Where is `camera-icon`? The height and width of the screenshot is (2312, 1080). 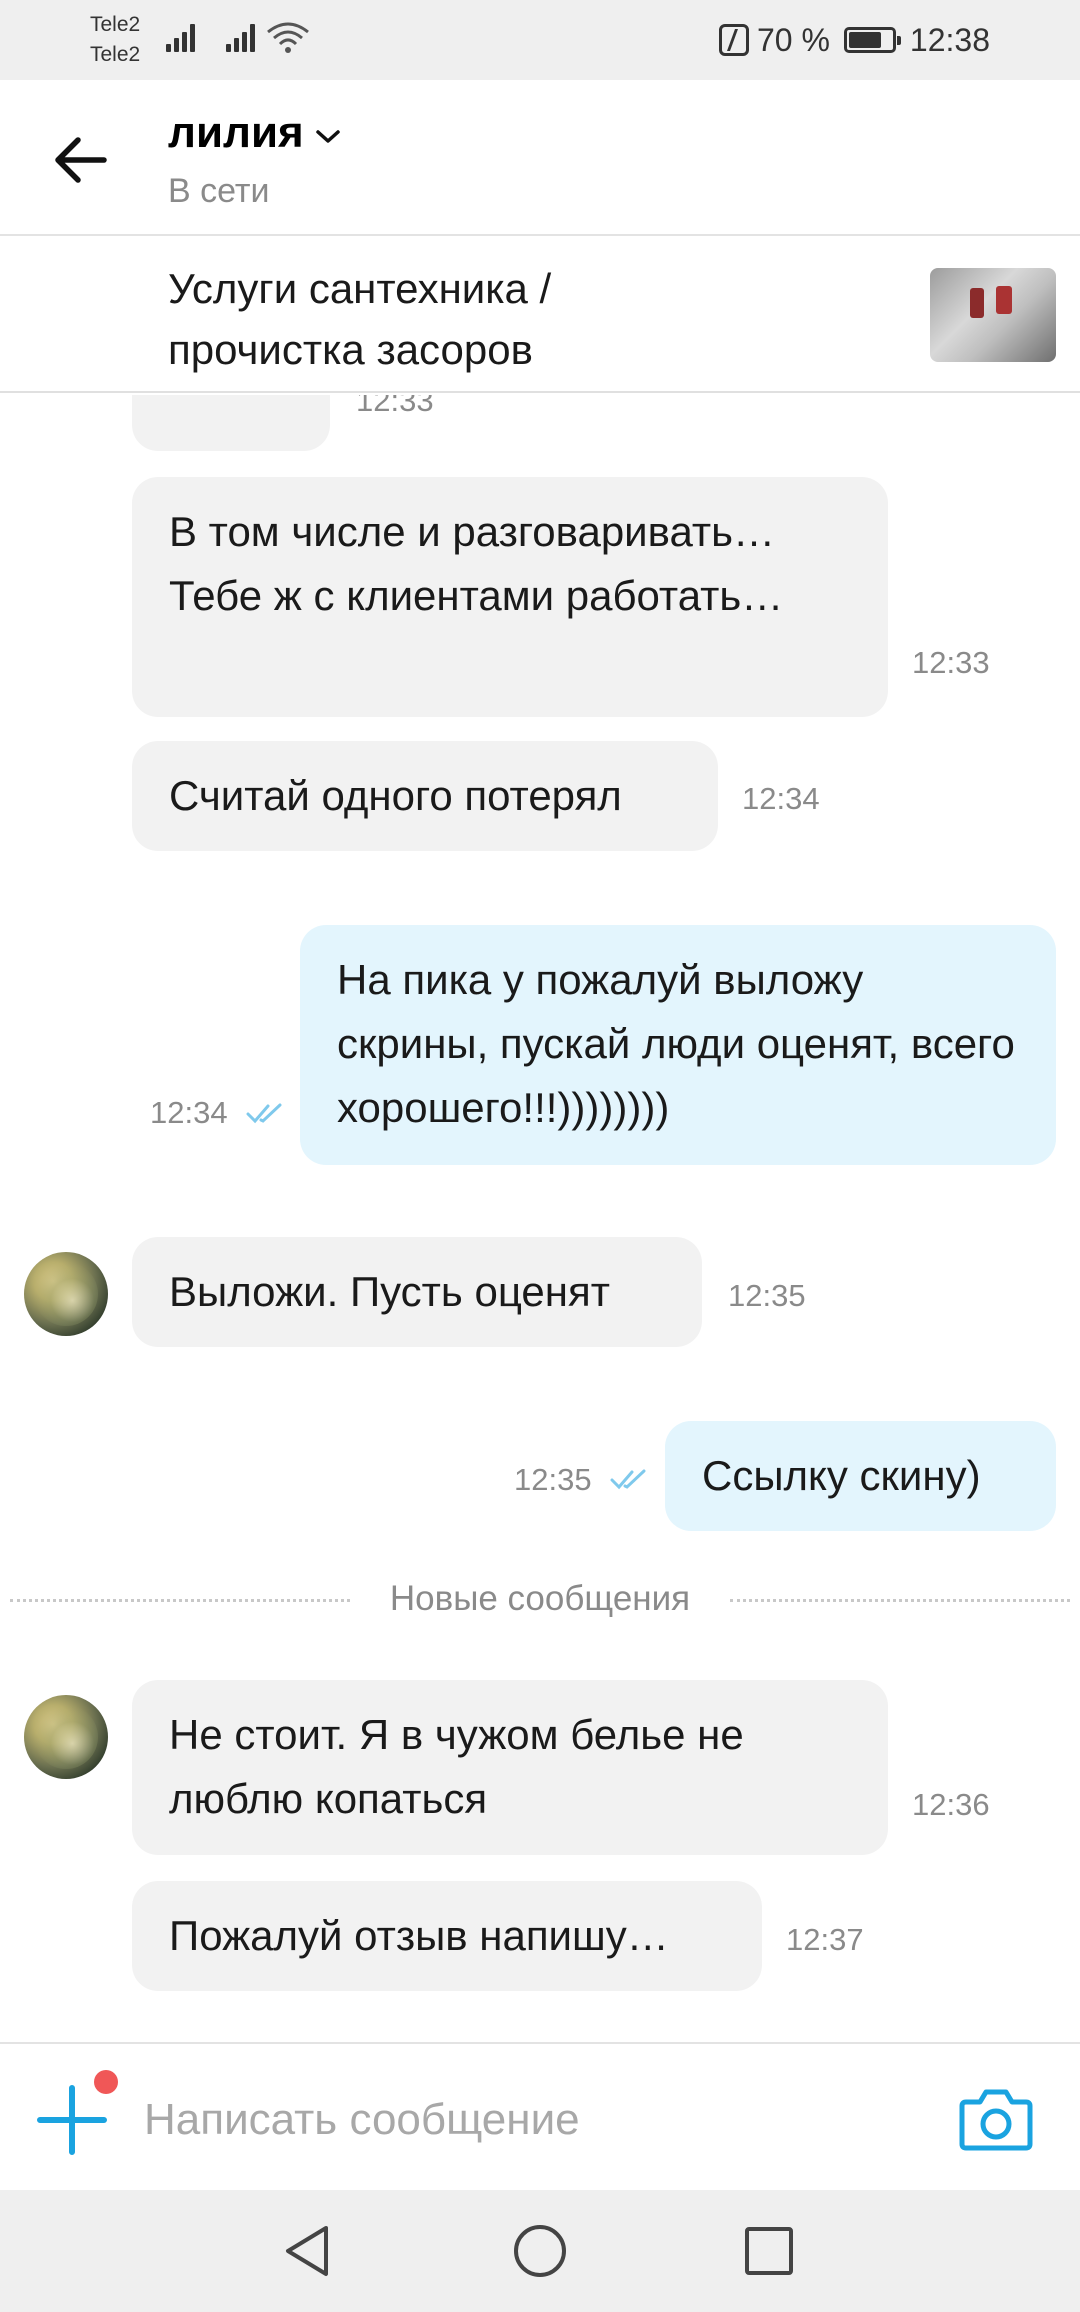 camera-icon is located at coordinates (996, 2119).